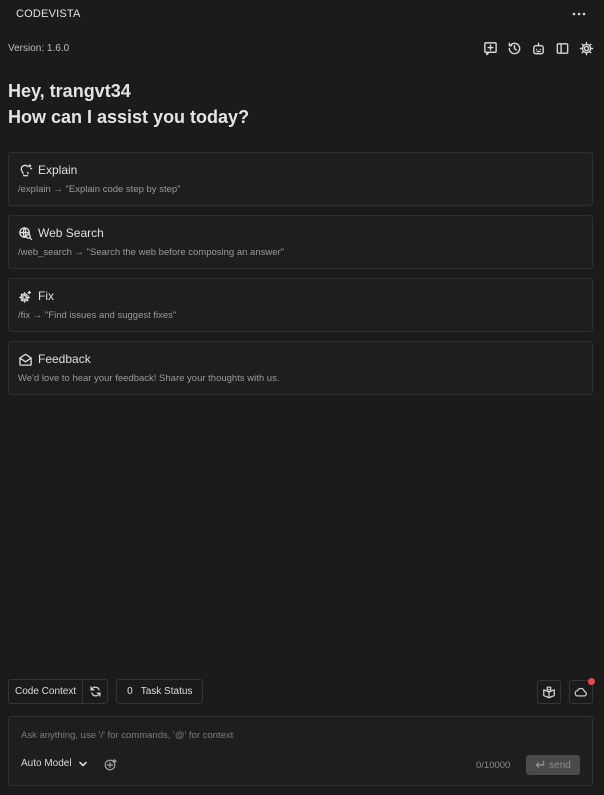 The width and height of the screenshot is (604, 795). I want to click on app-title: CODEVISTA, so click(48, 14).